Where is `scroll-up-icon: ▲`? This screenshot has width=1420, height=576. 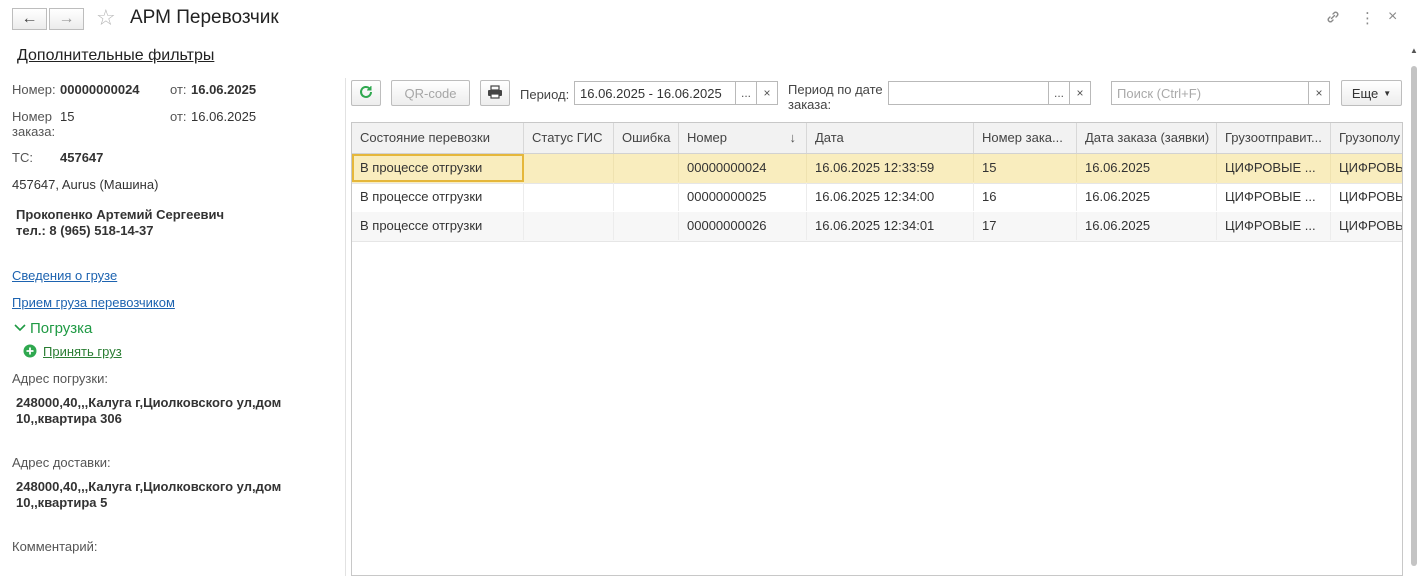
scroll-up-icon: ▲ is located at coordinates (1414, 50).